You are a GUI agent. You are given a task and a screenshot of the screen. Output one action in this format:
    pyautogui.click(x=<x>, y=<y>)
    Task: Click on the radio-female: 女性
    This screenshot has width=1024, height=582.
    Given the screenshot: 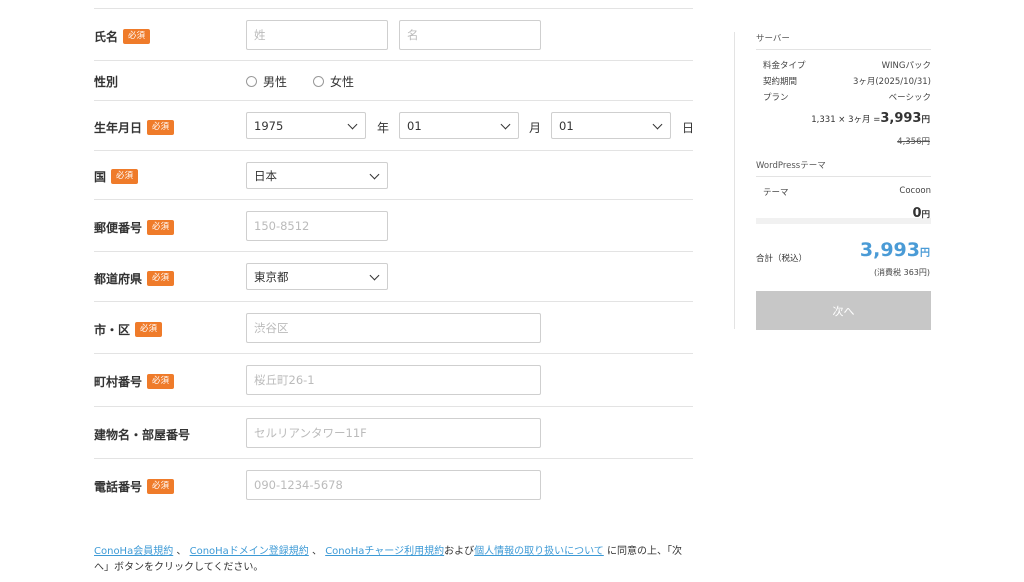 What is the action you would take?
    pyautogui.click(x=333, y=81)
    